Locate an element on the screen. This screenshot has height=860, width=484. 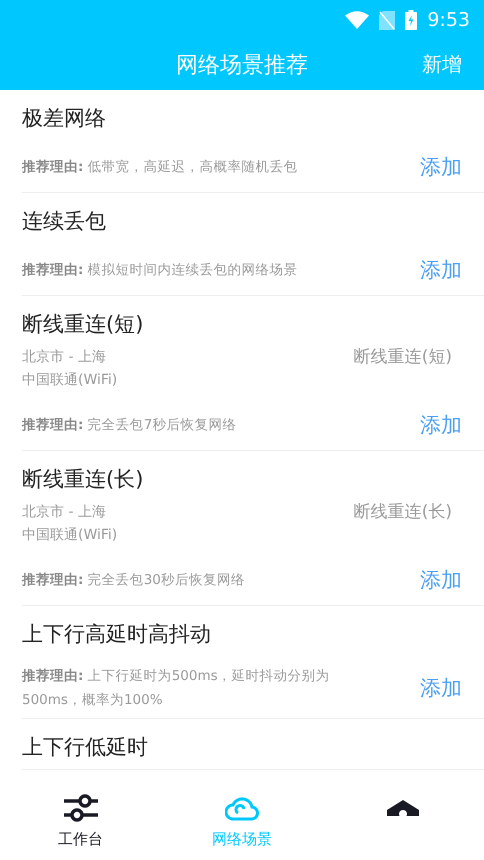
recommend-reason: 推荐理由: 完全丢包7秒后恢复网络 is located at coordinates (129, 425).